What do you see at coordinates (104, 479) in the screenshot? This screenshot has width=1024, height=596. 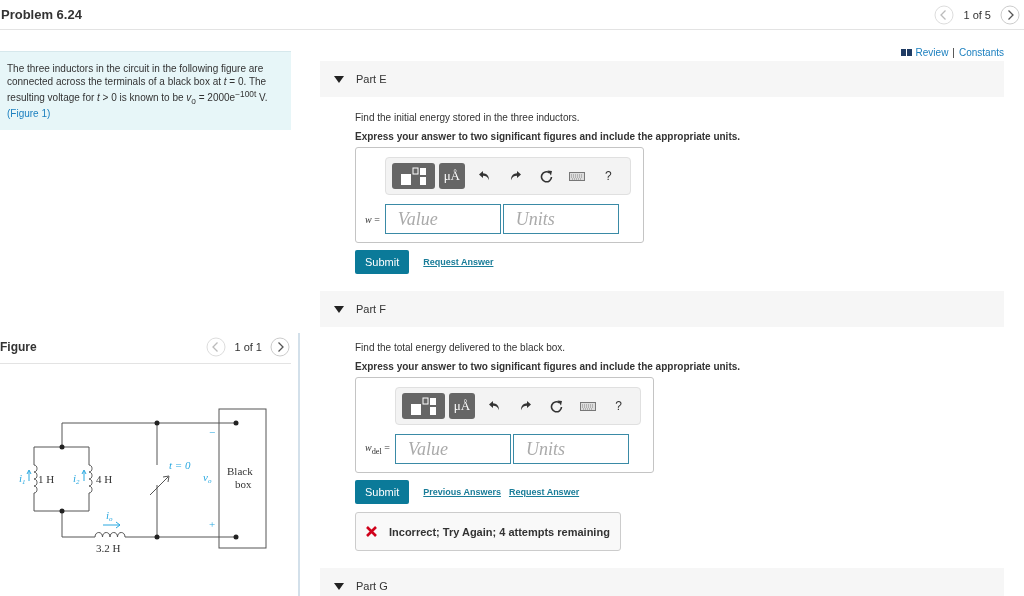 I see `inductance-label: 4 H` at bounding box center [104, 479].